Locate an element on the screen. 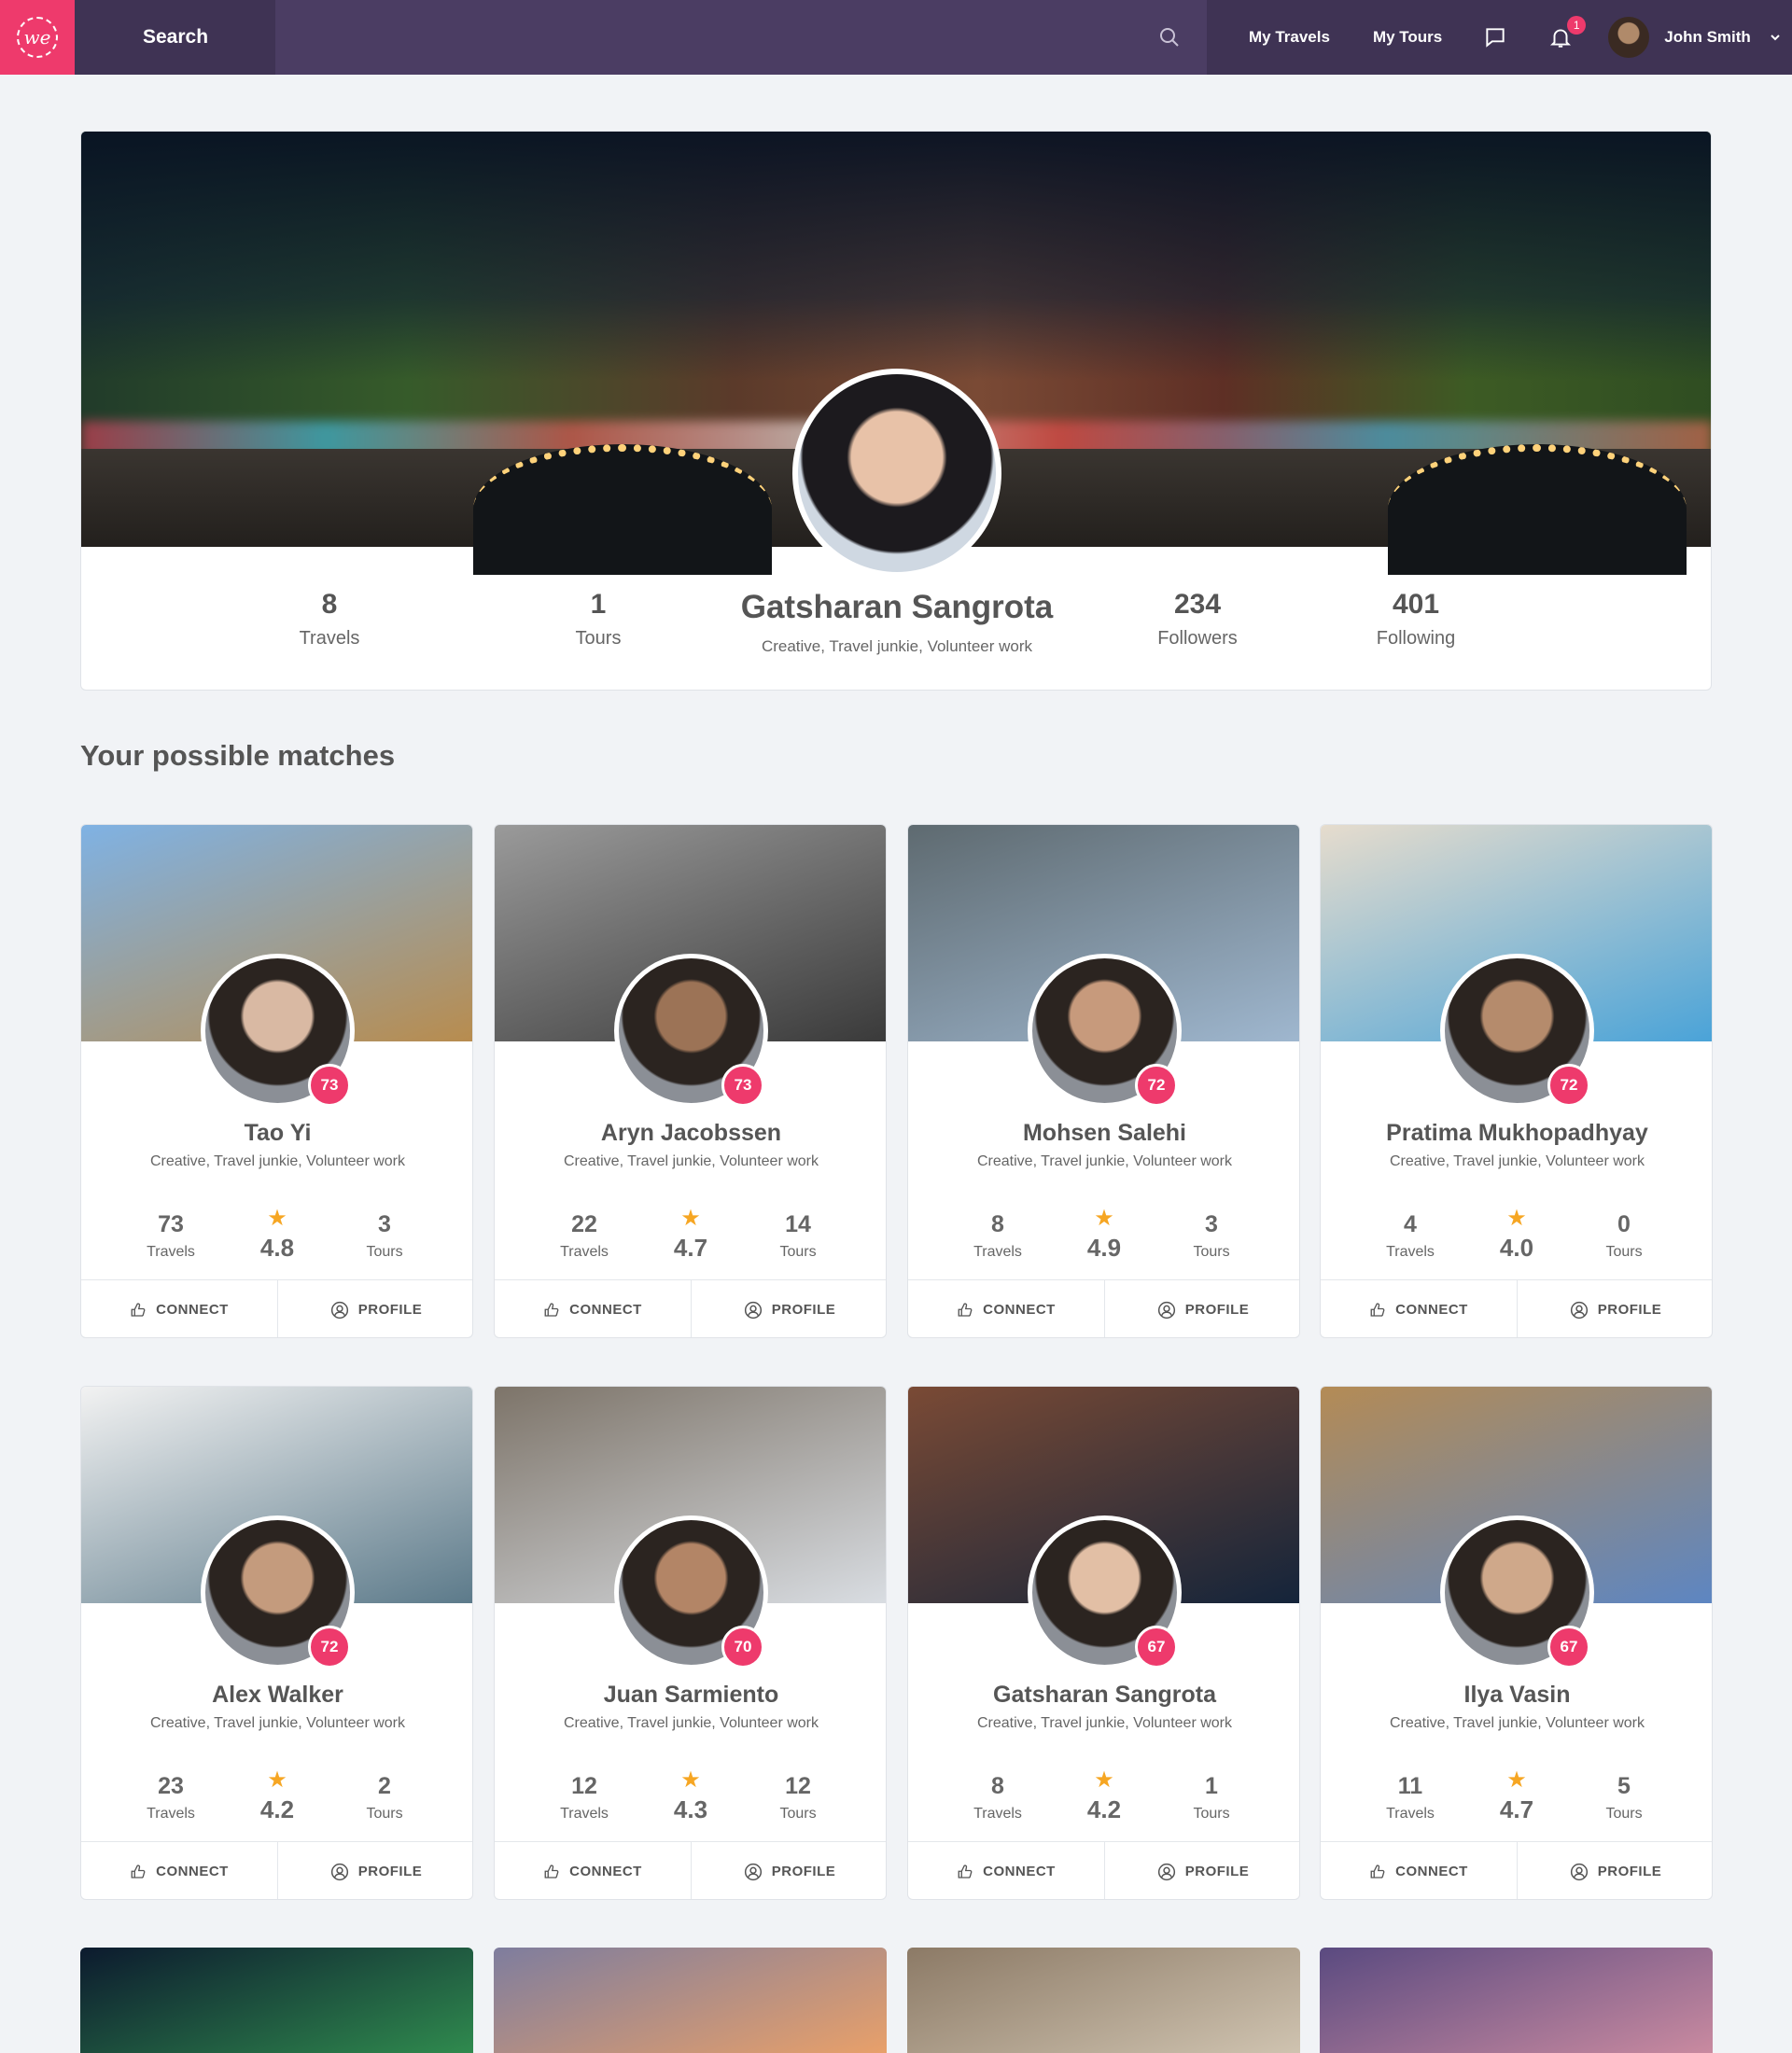 This screenshot has width=1792, height=2053. stat-travels: 8 Travels is located at coordinates (329, 619).